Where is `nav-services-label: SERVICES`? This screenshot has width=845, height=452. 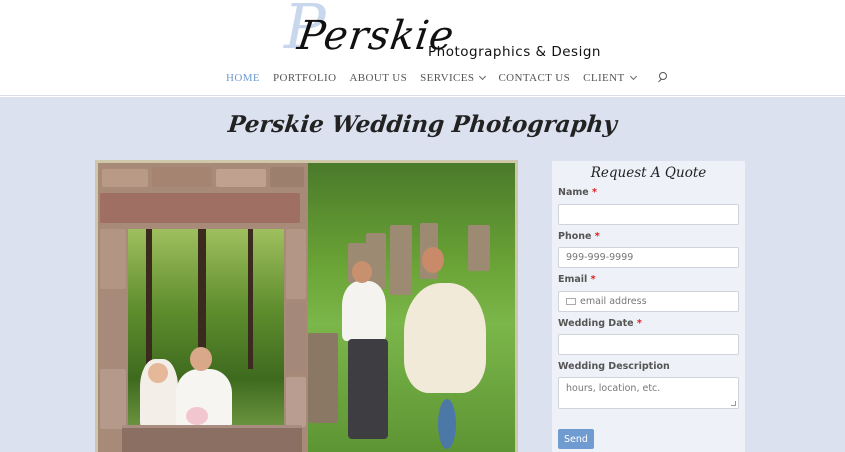
nav-services-label: SERVICES is located at coordinates (447, 78).